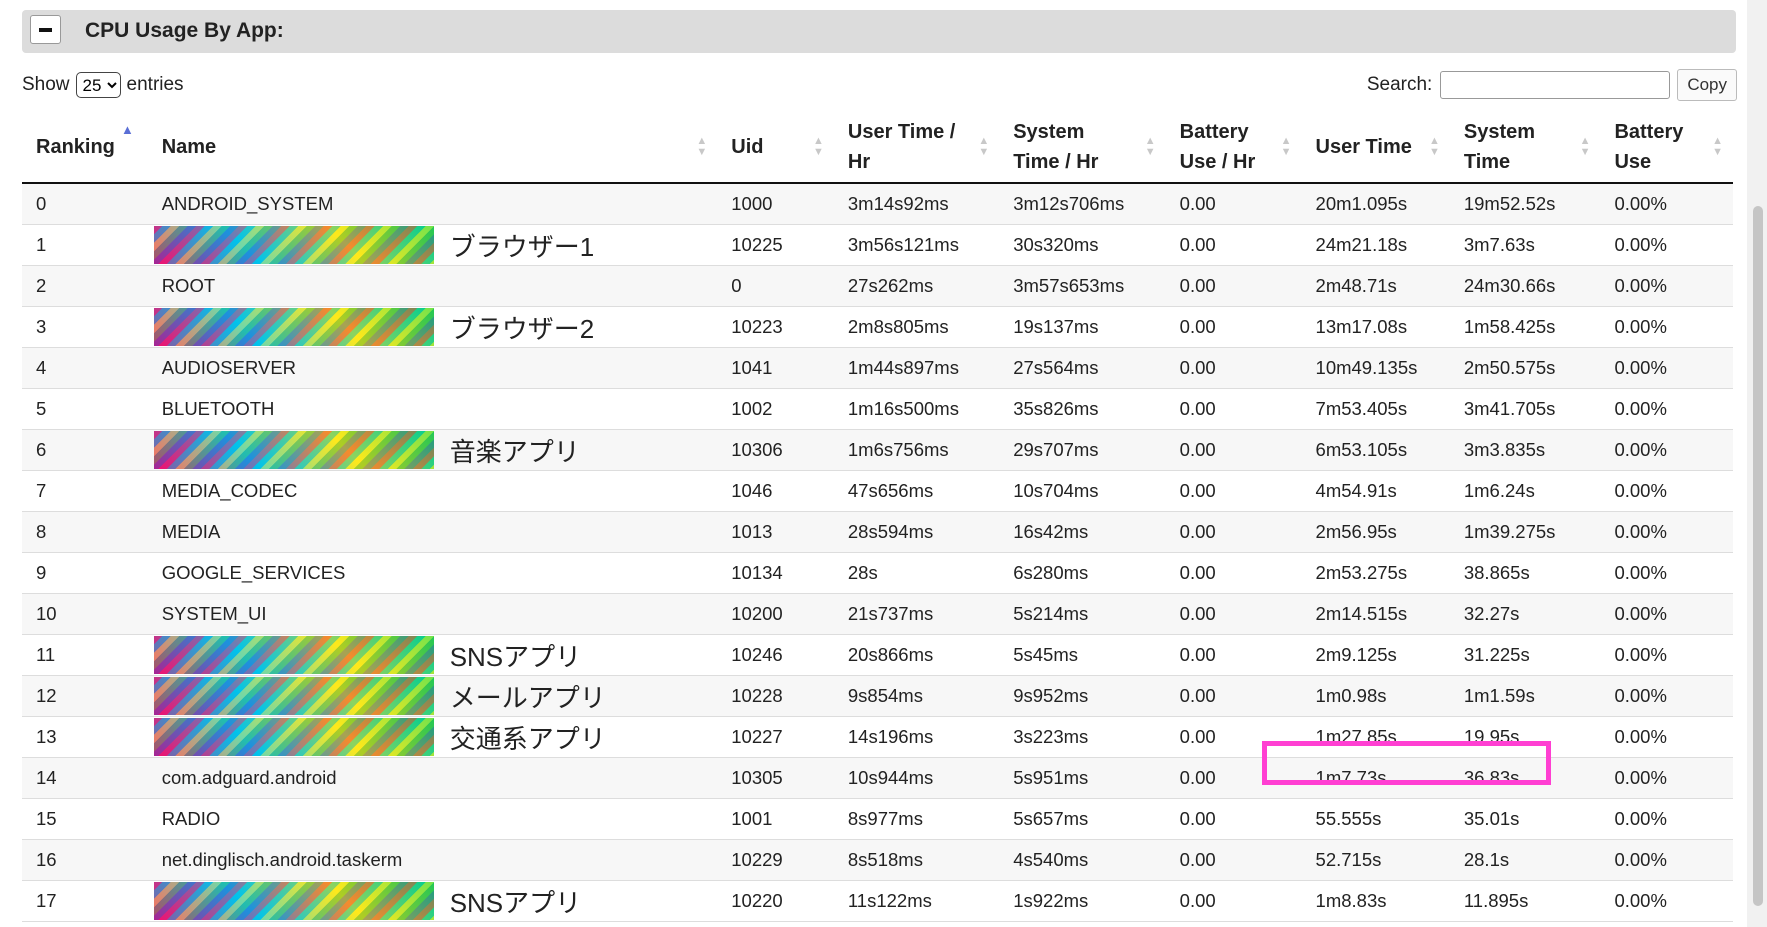 The width and height of the screenshot is (1767, 927). Describe the element at coordinates (45, 29) in the screenshot. I see `collapse-button` at that location.